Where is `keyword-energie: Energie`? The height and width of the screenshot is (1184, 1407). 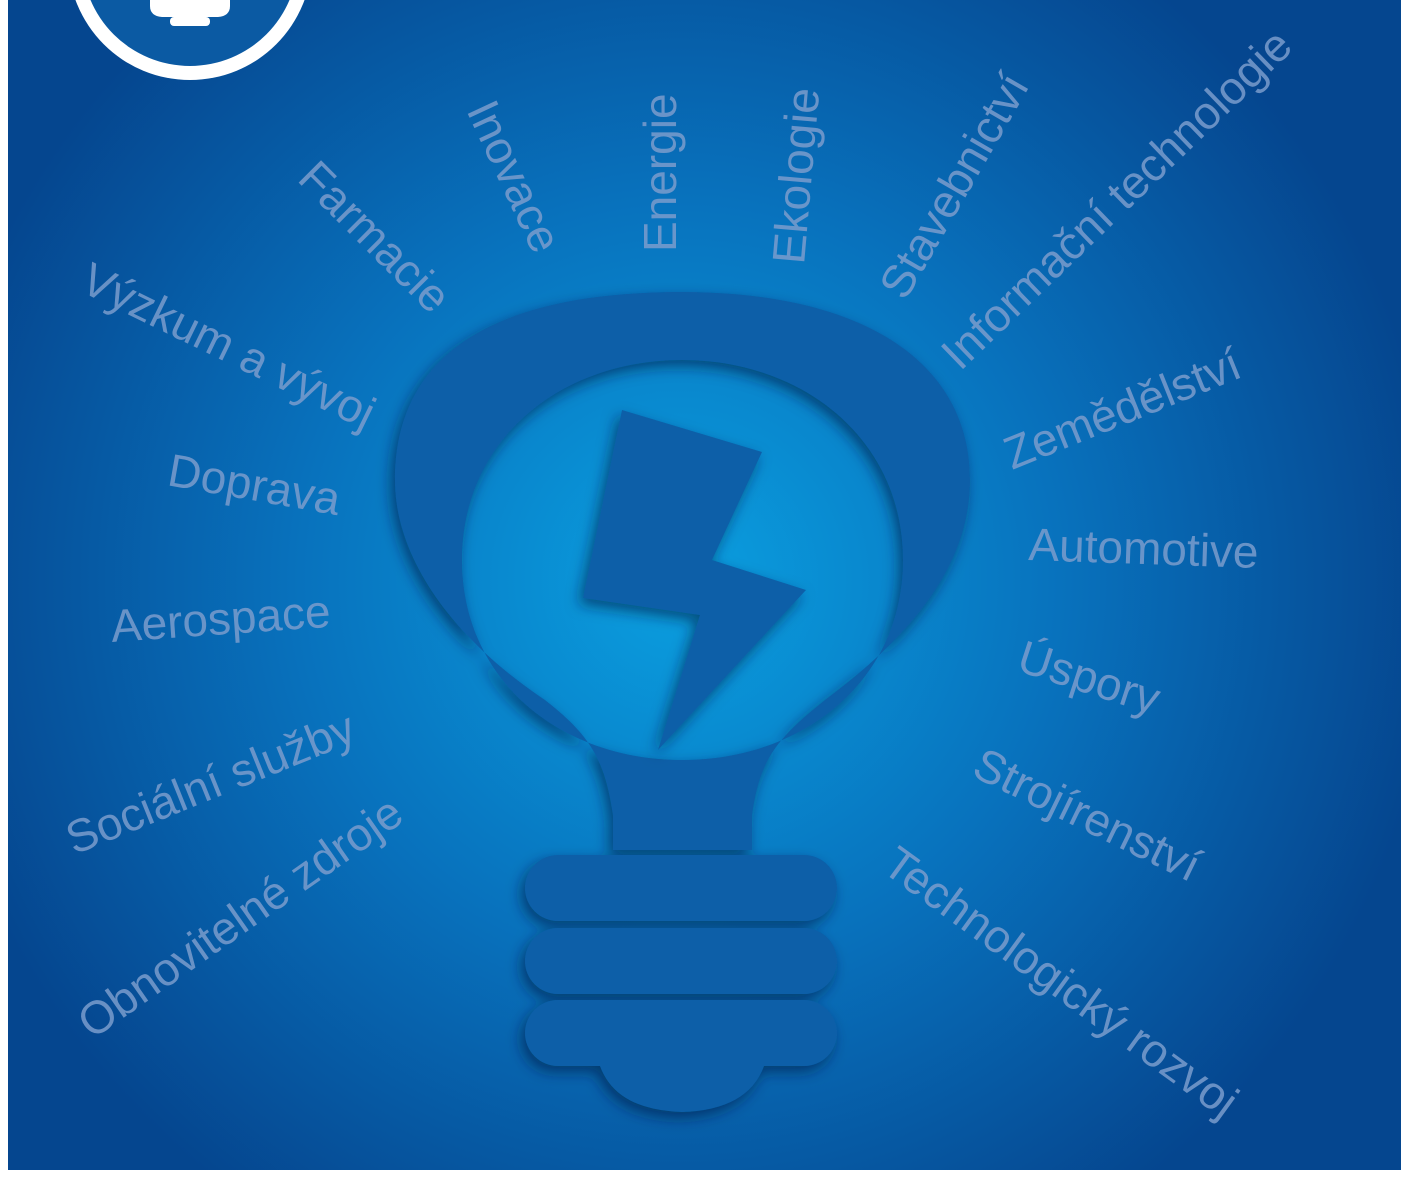 keyword-energie: Energie is located at coordinates (660, 172).